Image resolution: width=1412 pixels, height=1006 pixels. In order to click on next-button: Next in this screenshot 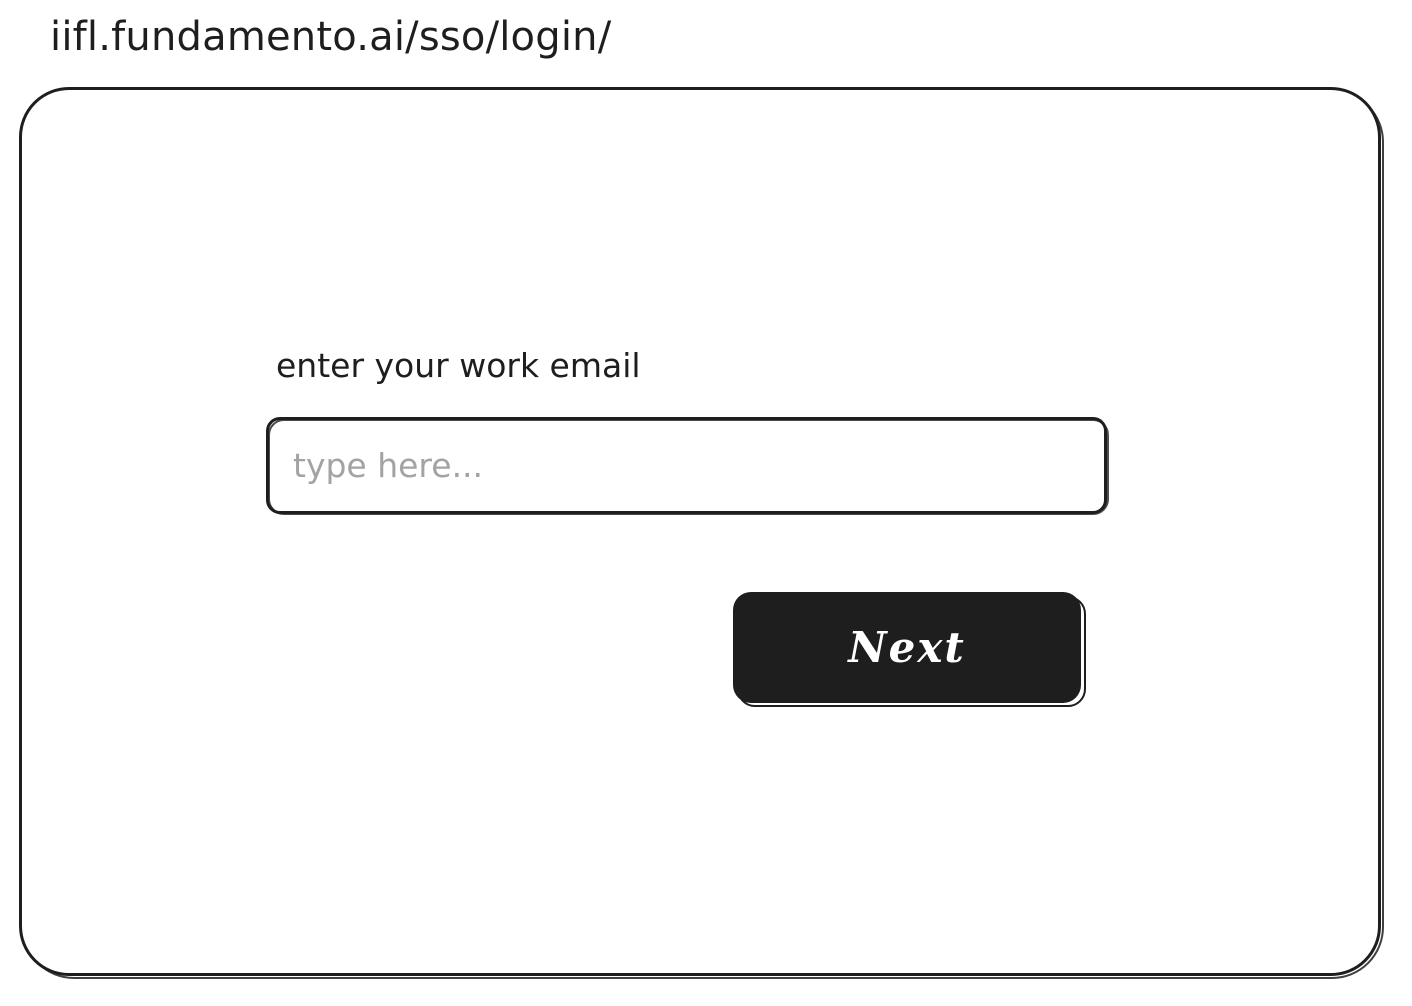, I will do `click(907, 647)`.